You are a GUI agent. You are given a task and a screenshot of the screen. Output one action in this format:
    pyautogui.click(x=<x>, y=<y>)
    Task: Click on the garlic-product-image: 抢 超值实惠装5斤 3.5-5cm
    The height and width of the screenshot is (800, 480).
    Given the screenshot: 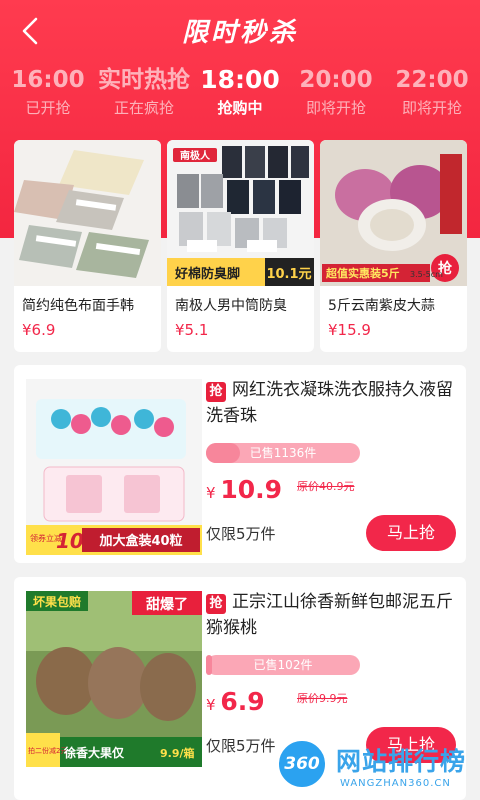 What is the action you would take?
    pyautogui.click(x=393, y=213)
    